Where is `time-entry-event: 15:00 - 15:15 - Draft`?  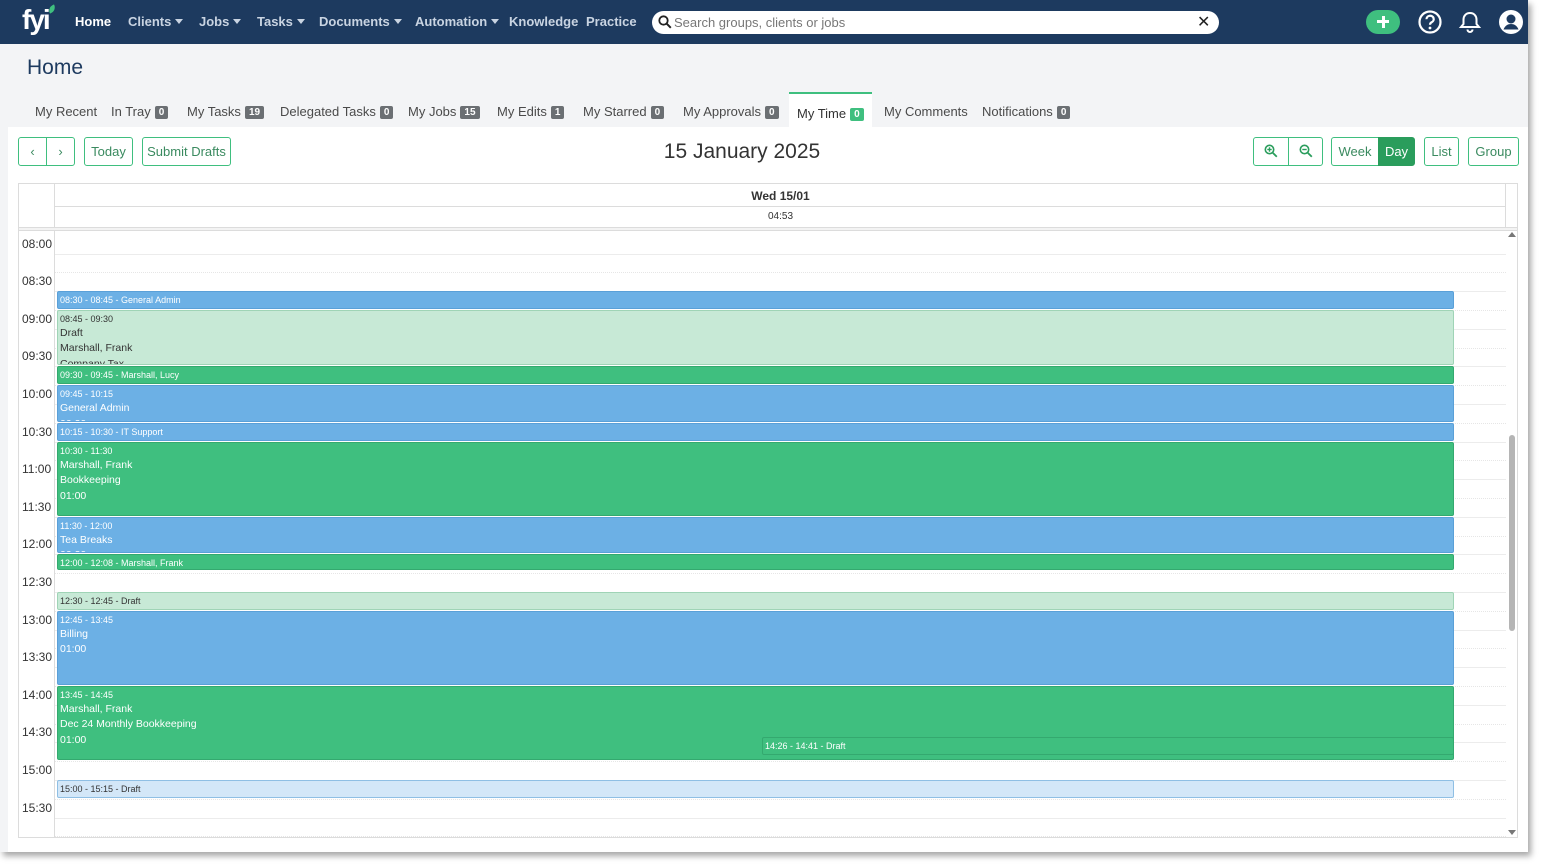
time-entry-event: 15:00 - 15:15 - Draft is located at coordinates (755, 788).